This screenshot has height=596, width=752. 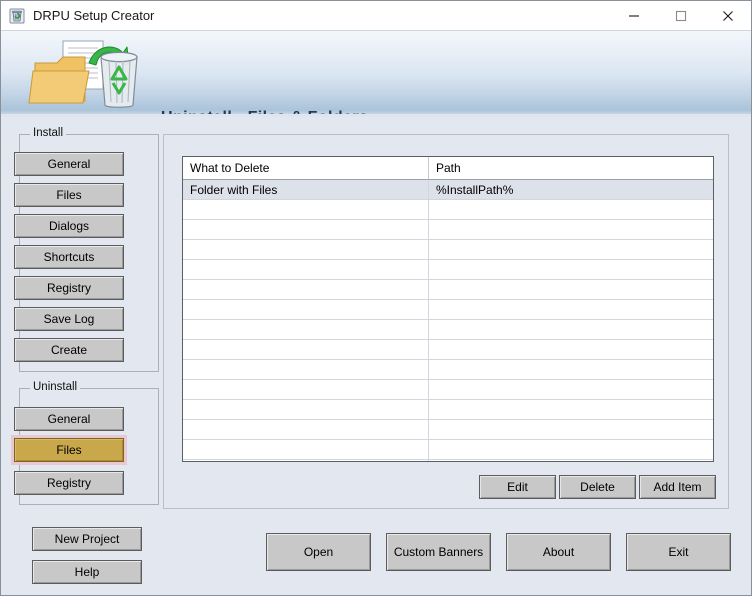 What do you see at coordinates (570, 189) in the screenshot?
I see `cell-path: %InstallPath%` at bounding box center [570, 189].